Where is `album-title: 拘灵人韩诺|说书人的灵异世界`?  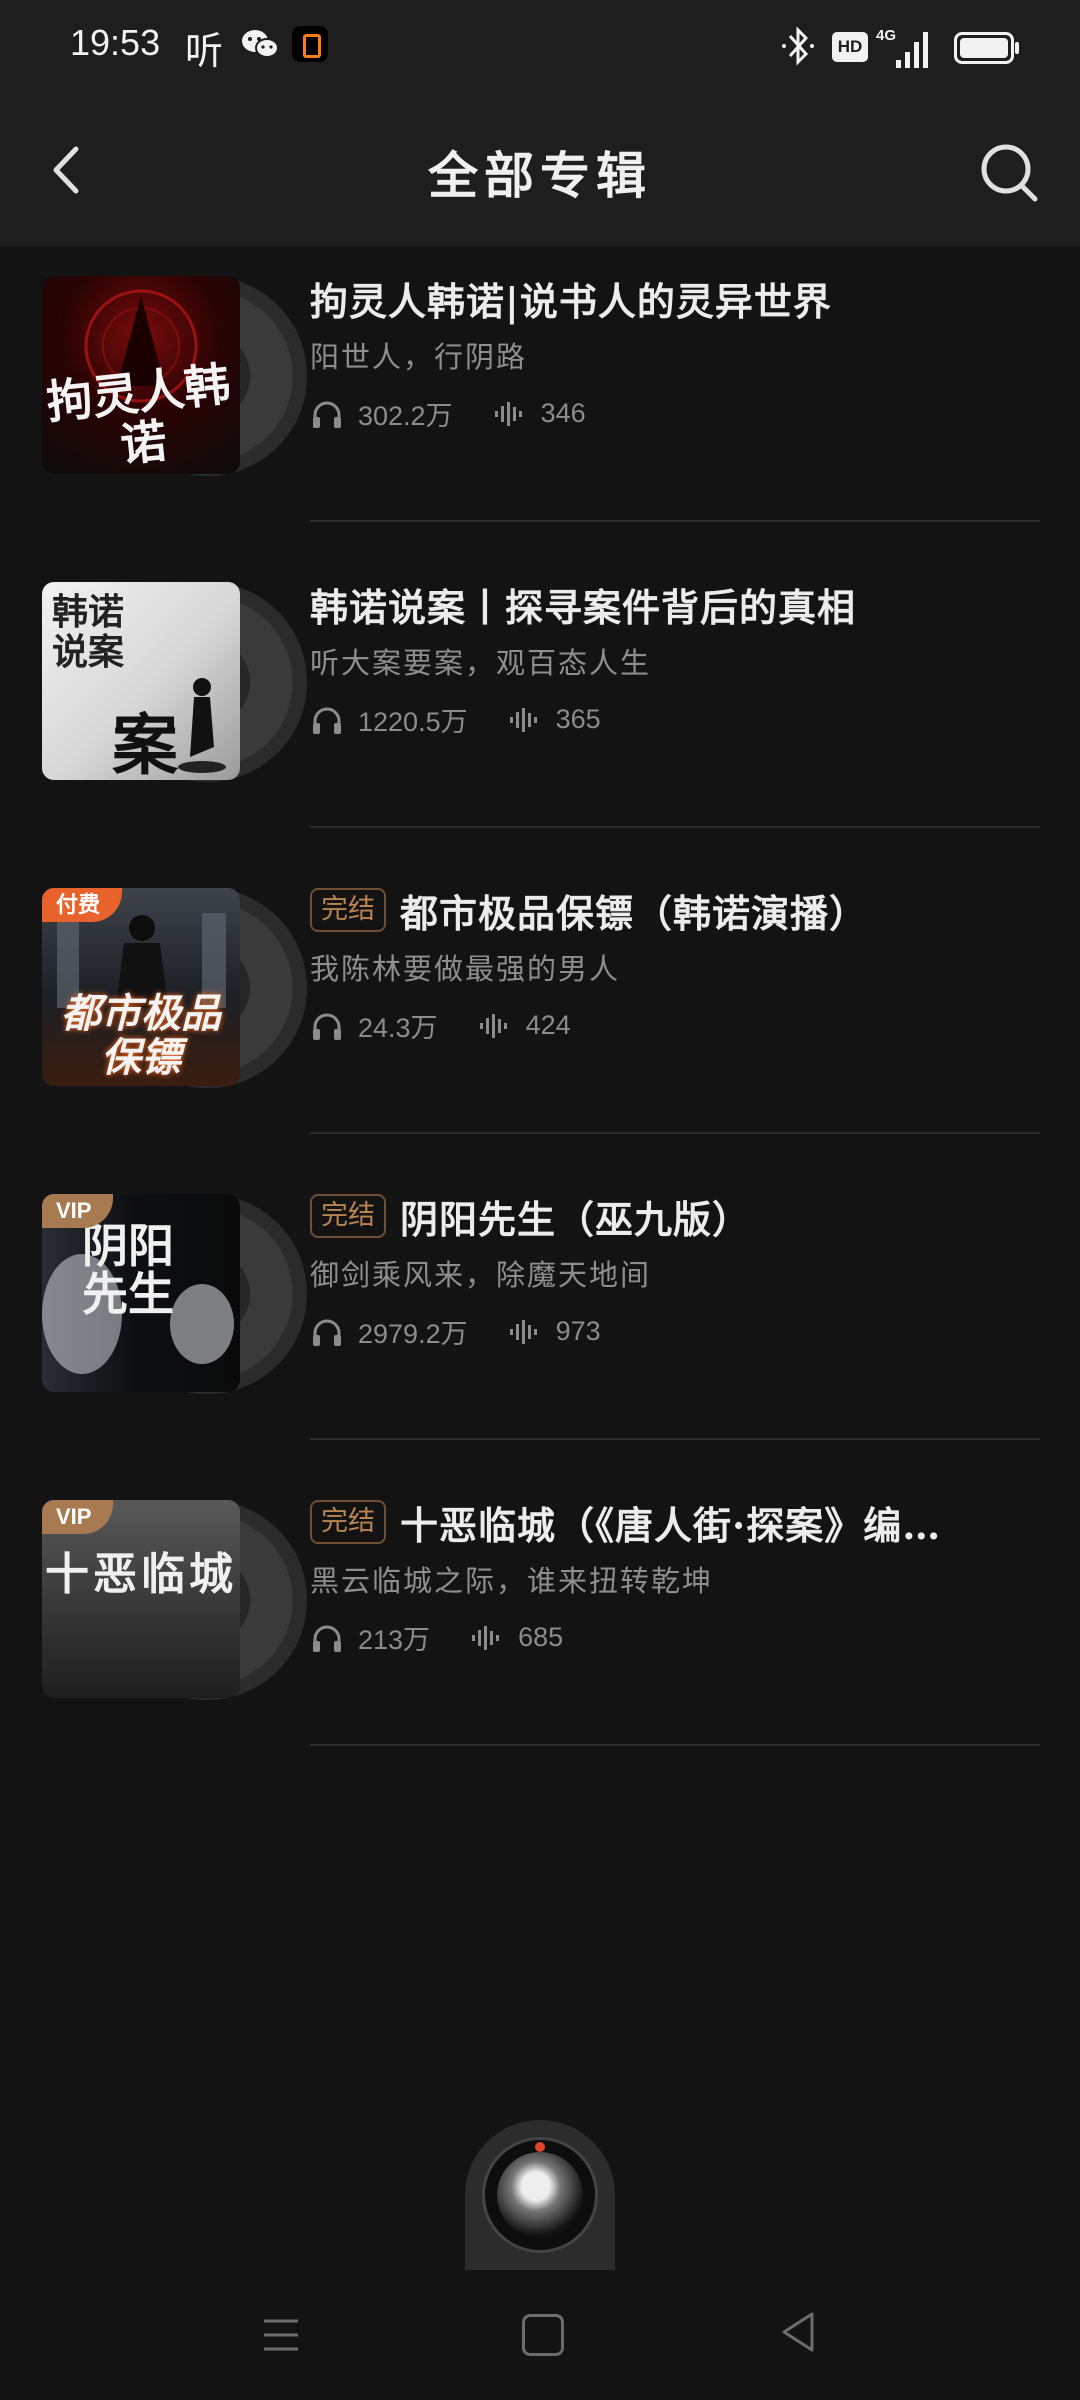 album-title: 拘灵人韩诺|说书人的灵异世界 is located at coordinates (571, 301).